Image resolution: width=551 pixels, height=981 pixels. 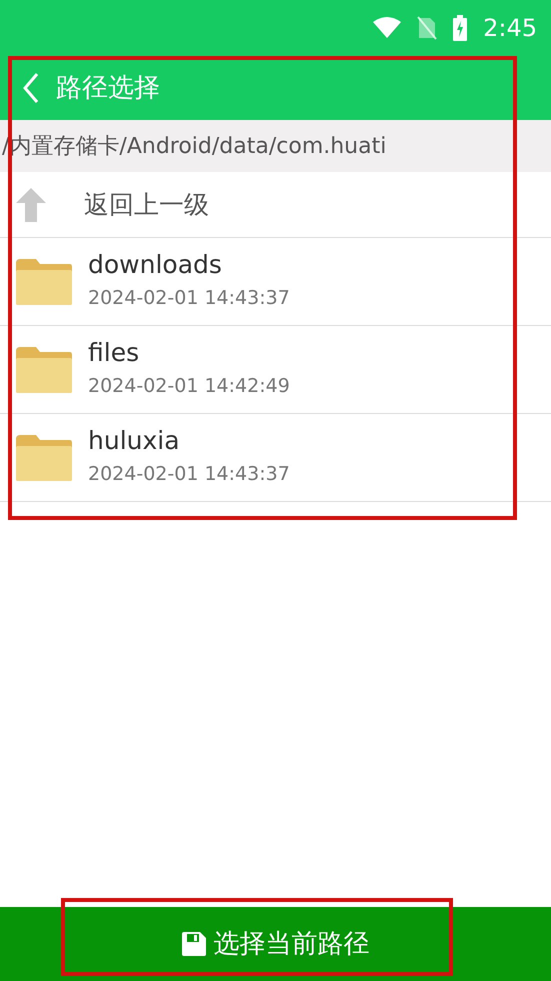 I want to click on wifi-icon, so click(x=387, y=28).